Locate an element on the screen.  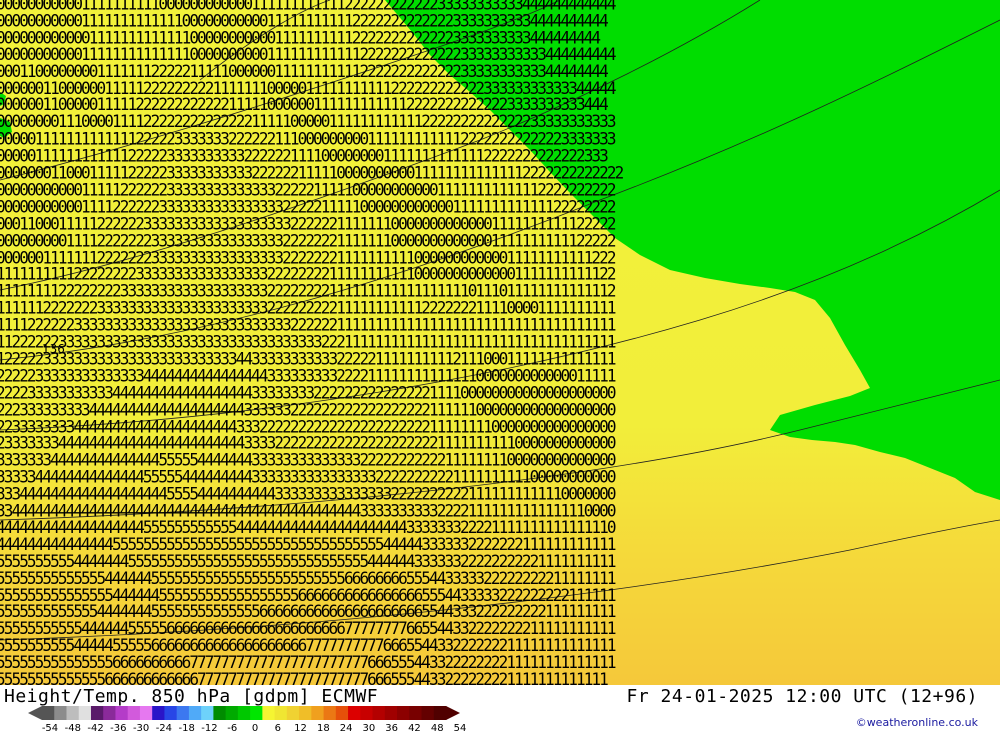
scale-tick-label: -24 is located at coordinates (164, 728).